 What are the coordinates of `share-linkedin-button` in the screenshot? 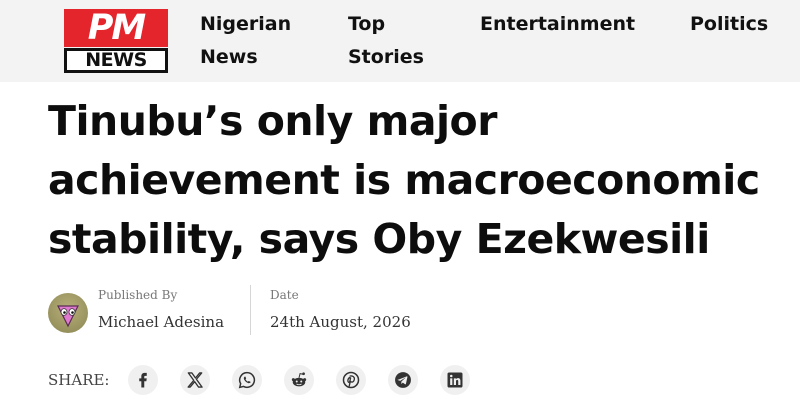 It's located at (455, 380).